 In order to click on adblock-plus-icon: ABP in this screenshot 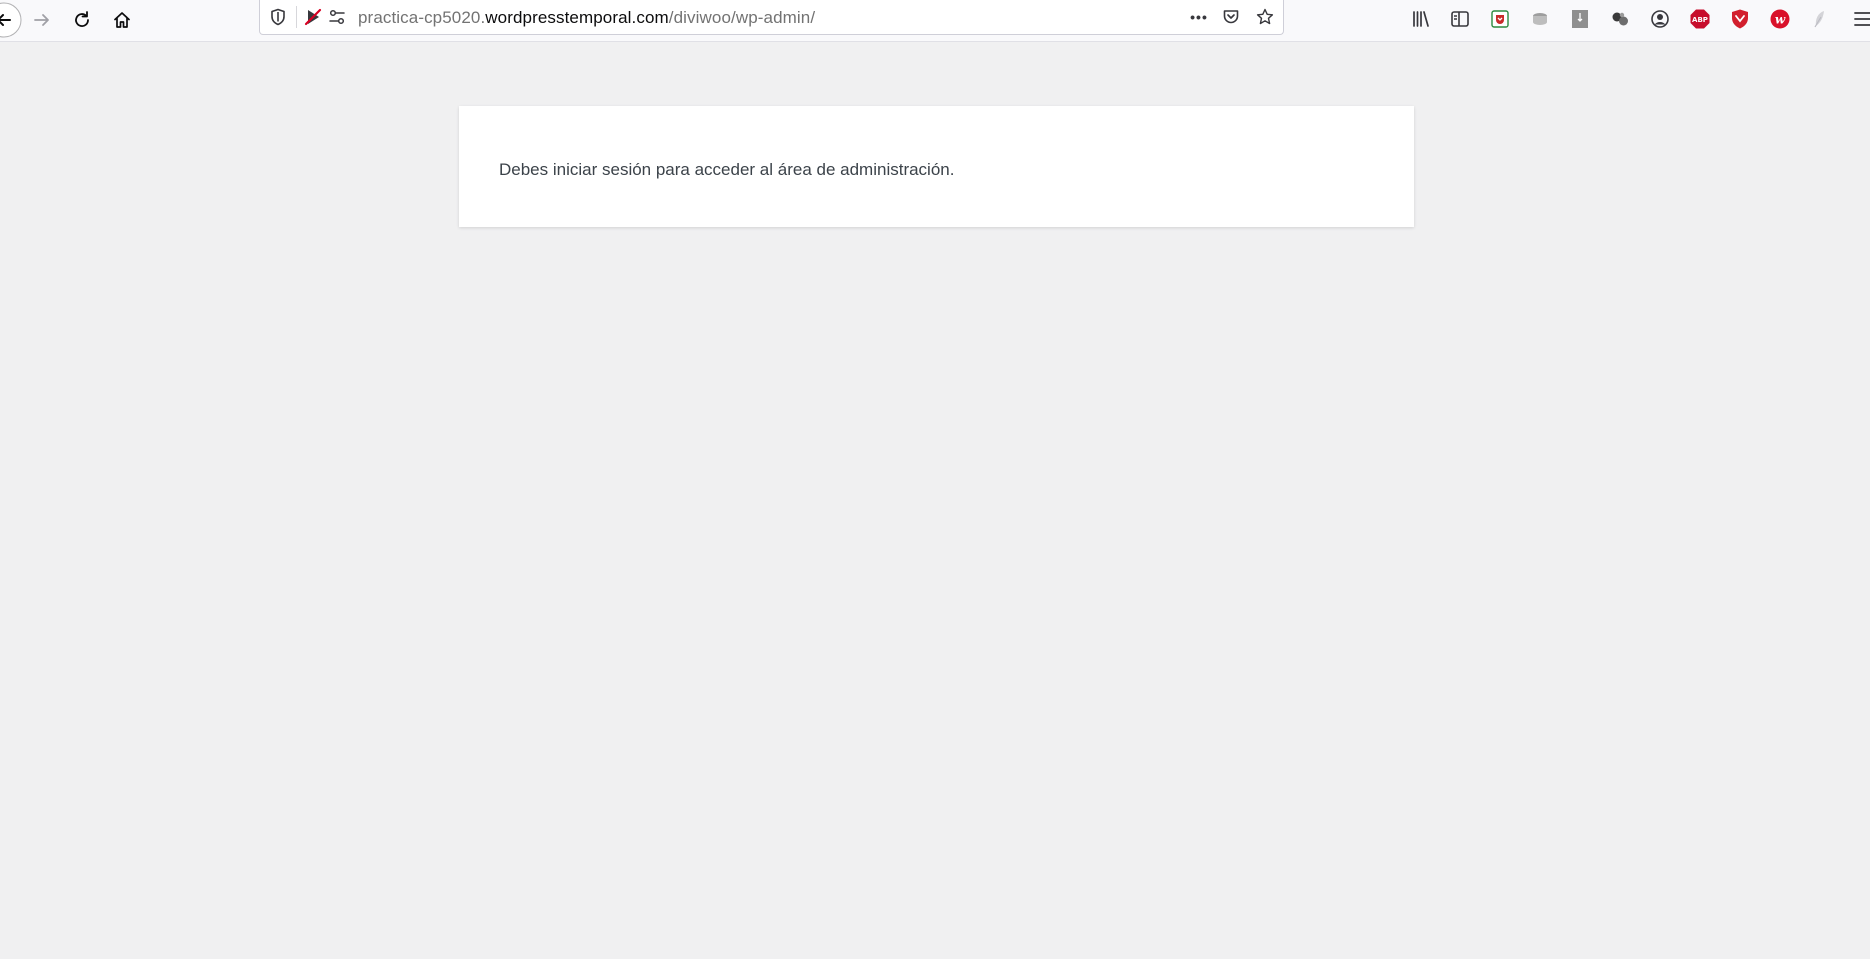, I will do `click(1700, 19)`.